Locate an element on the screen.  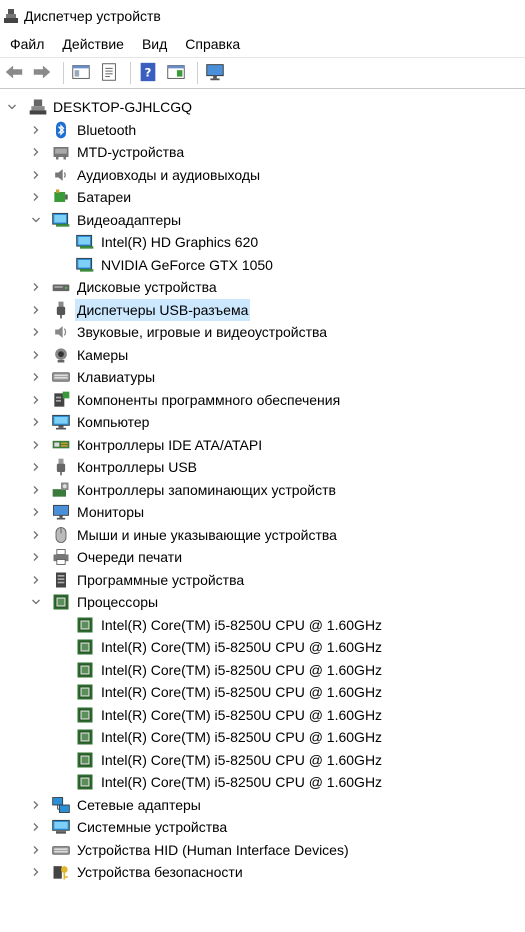
tree-item-label: Мониторы is located at coordinates (111, 512).